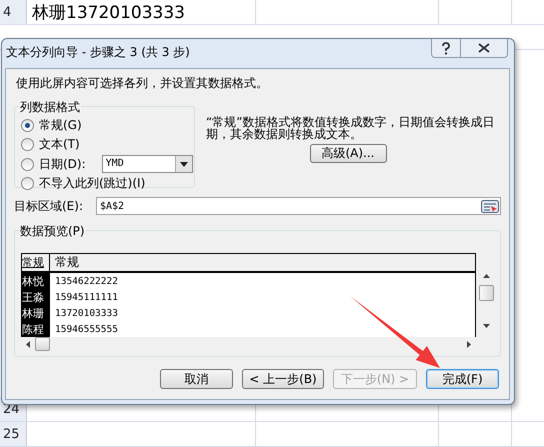  Describe the element at coordinates (49, 206) in the screenshot. I see `destination-label: 目标区域(E):` at that location.